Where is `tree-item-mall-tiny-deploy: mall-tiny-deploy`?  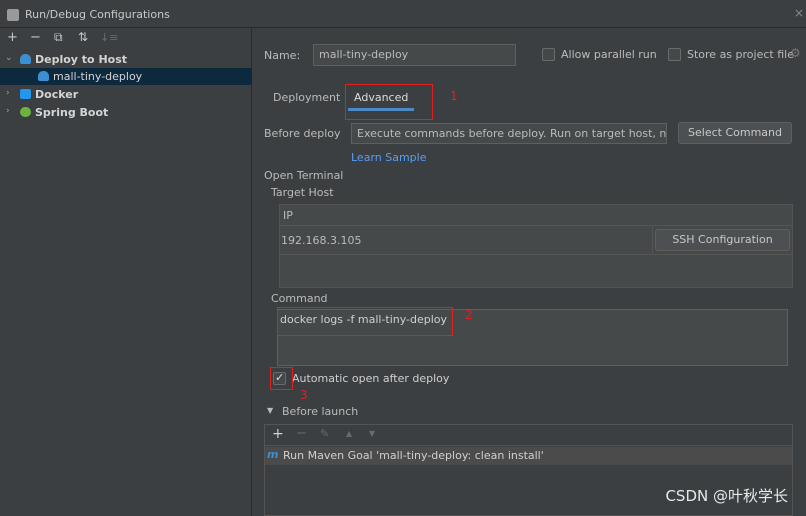 tree-item-mall-tiny-deploy: mall-tiny-deploy is located at coordinates (126, 76).